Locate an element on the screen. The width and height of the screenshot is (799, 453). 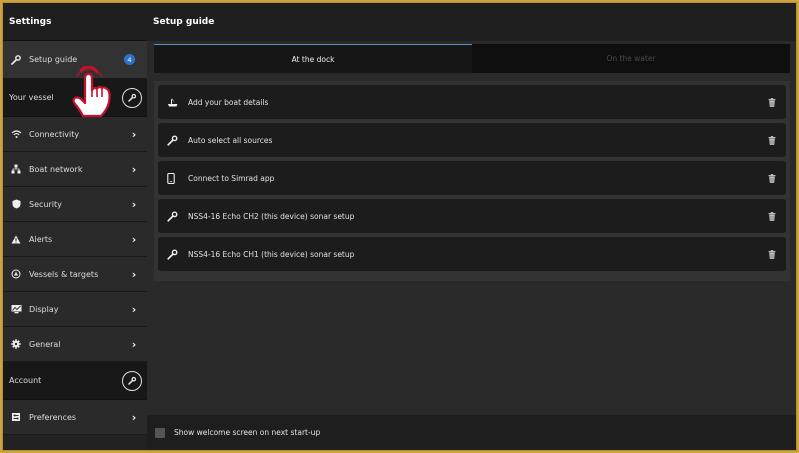
sidebar-item-boat-network: Boat network › is located at coordinates (75, 169).